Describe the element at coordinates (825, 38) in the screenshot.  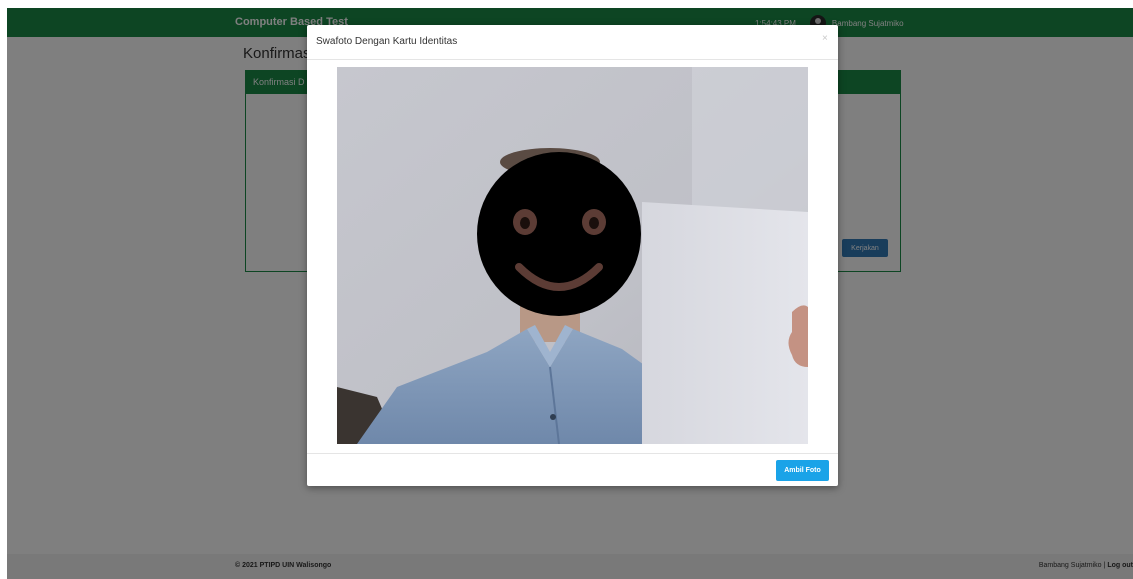
I see `close-icon: ×` at that location.